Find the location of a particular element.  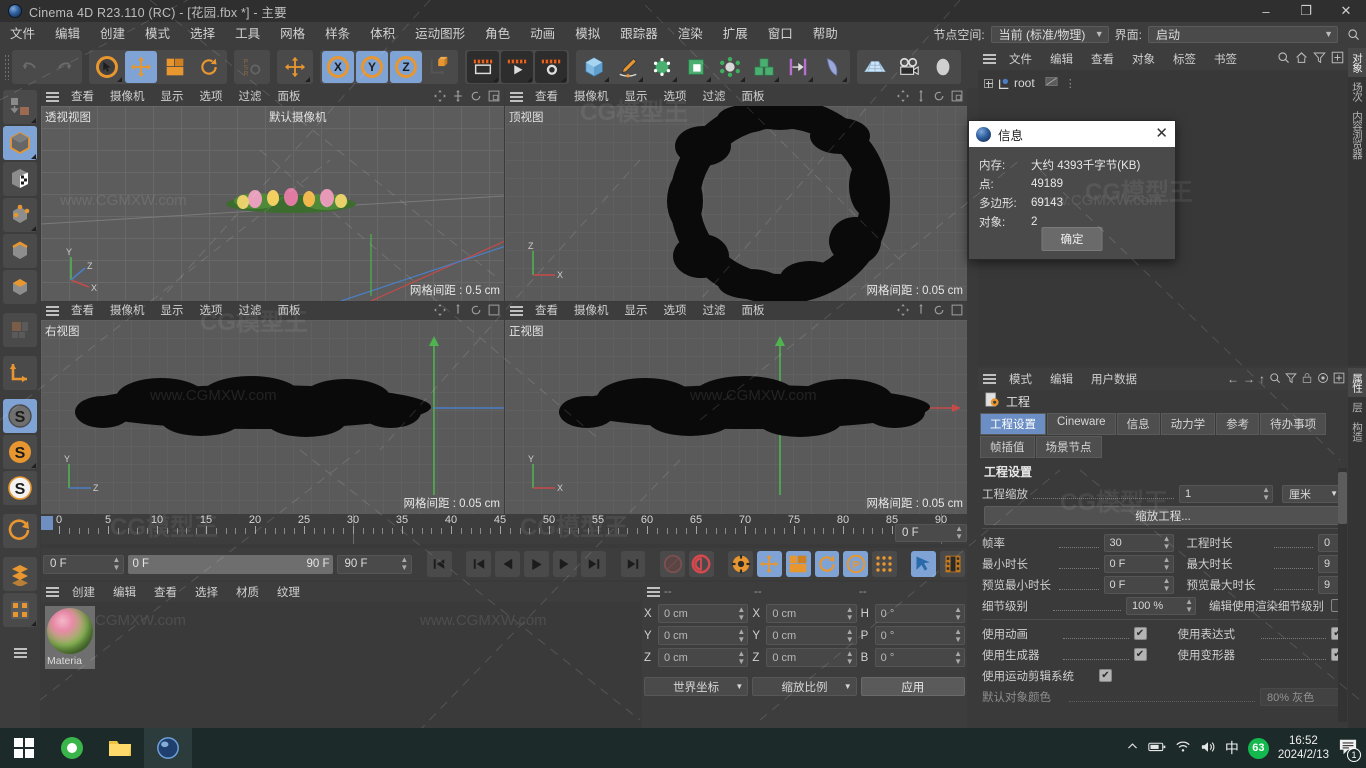

visibility-dots-icon: ⋮ is located at coordinates (1071, 83).